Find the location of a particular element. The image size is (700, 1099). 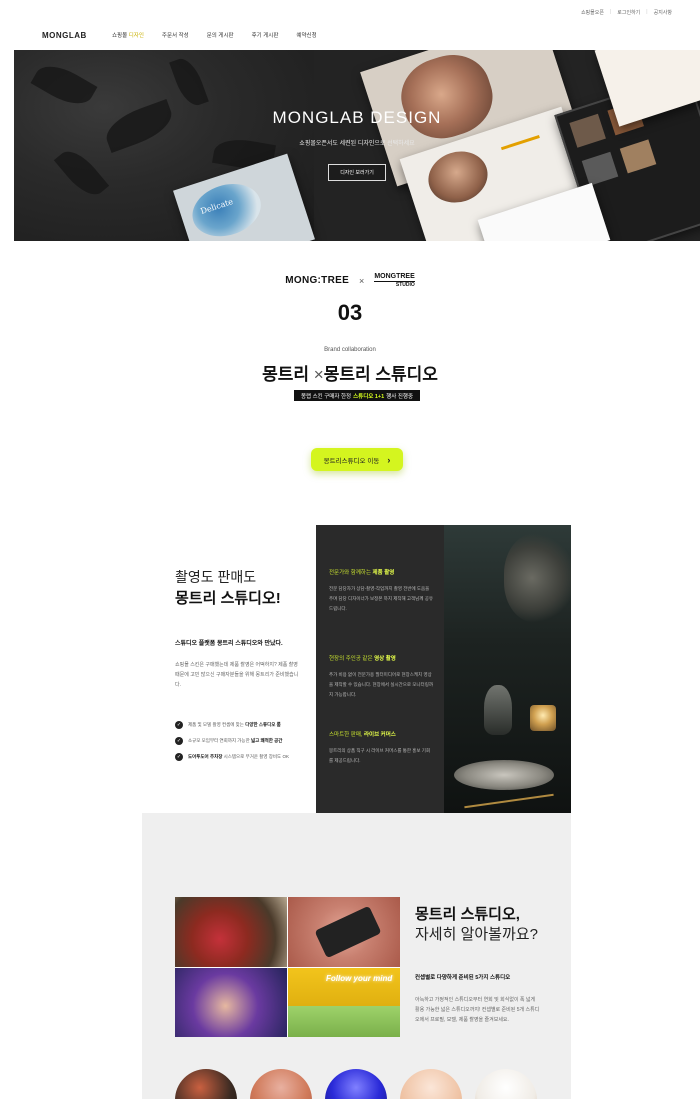

feature-heading-pre: 전문가와 함께하는 is located at coordinates (351, 573).